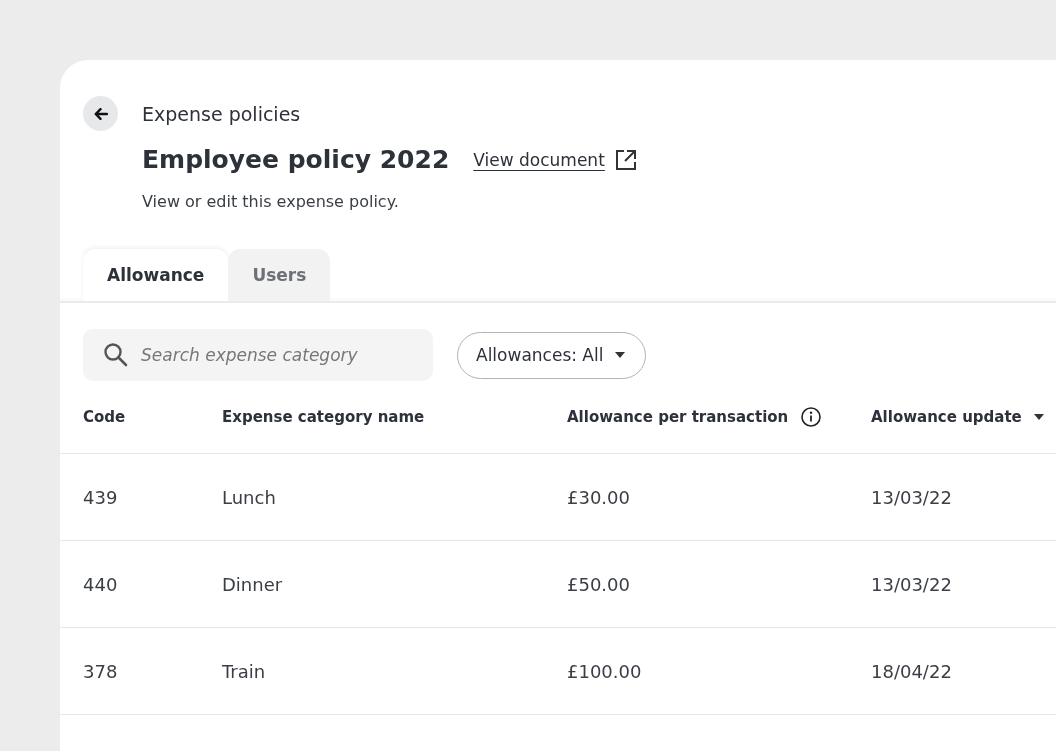  What do you see at coordinates (598, 584) in the screenshot?
I see `table-cell: £50.00` at bounding box center [598, 584].